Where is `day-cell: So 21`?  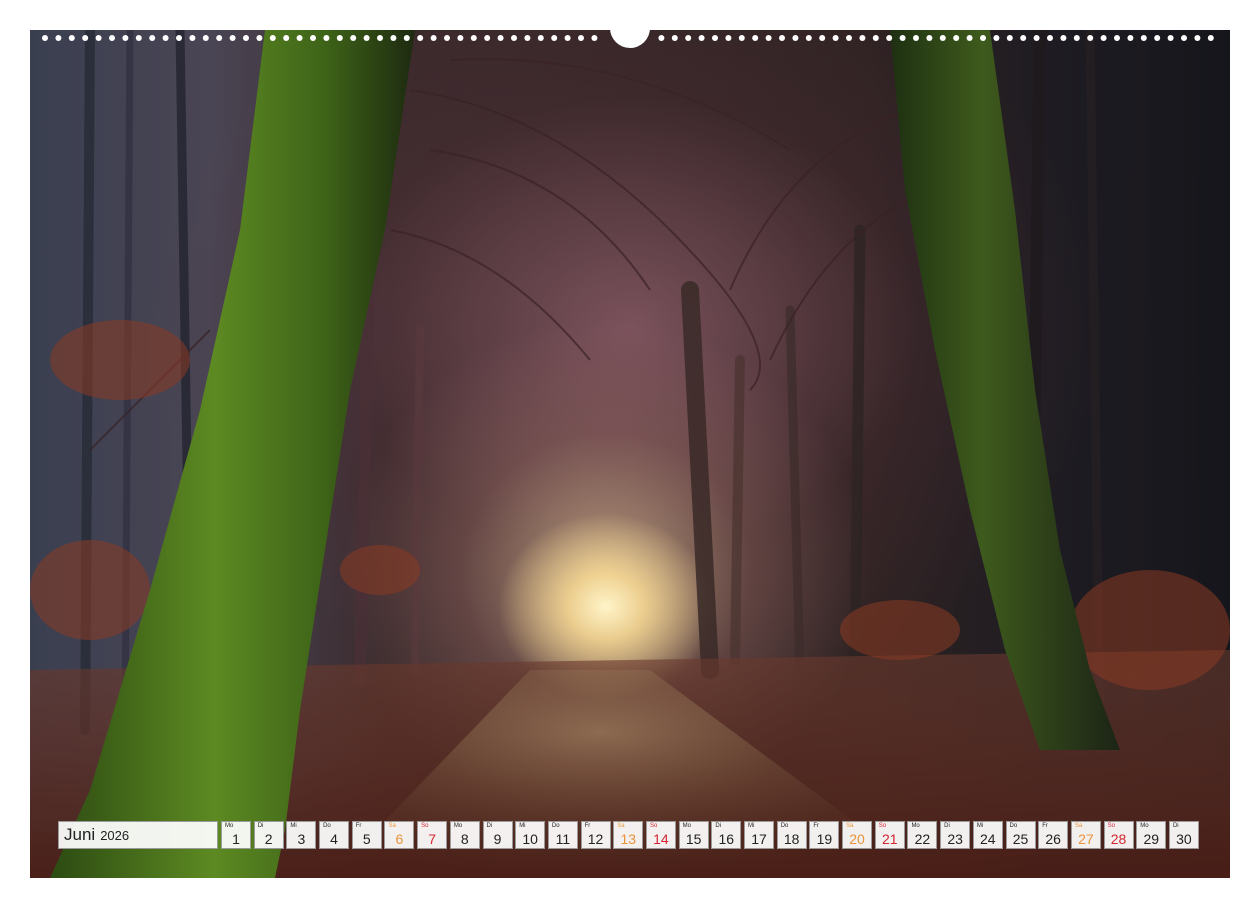 day-cell: So 21 is located at coordinates (889, 835).